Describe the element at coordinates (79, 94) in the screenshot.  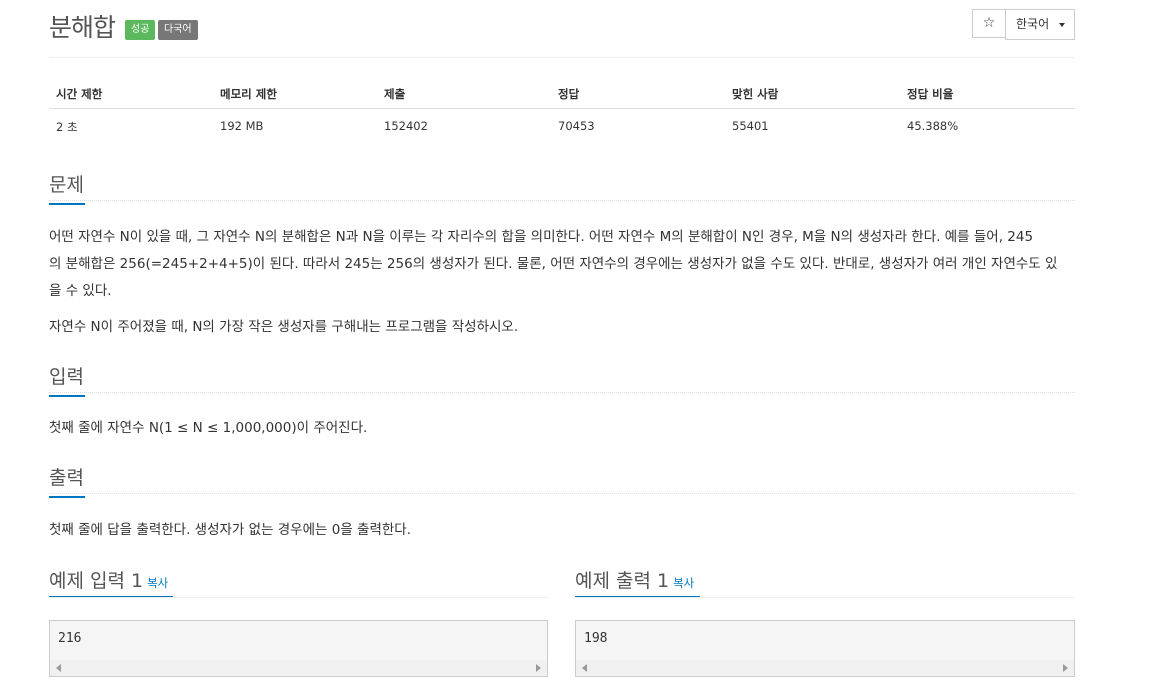
I see `header-time-limit: 시간 제한` at that location.